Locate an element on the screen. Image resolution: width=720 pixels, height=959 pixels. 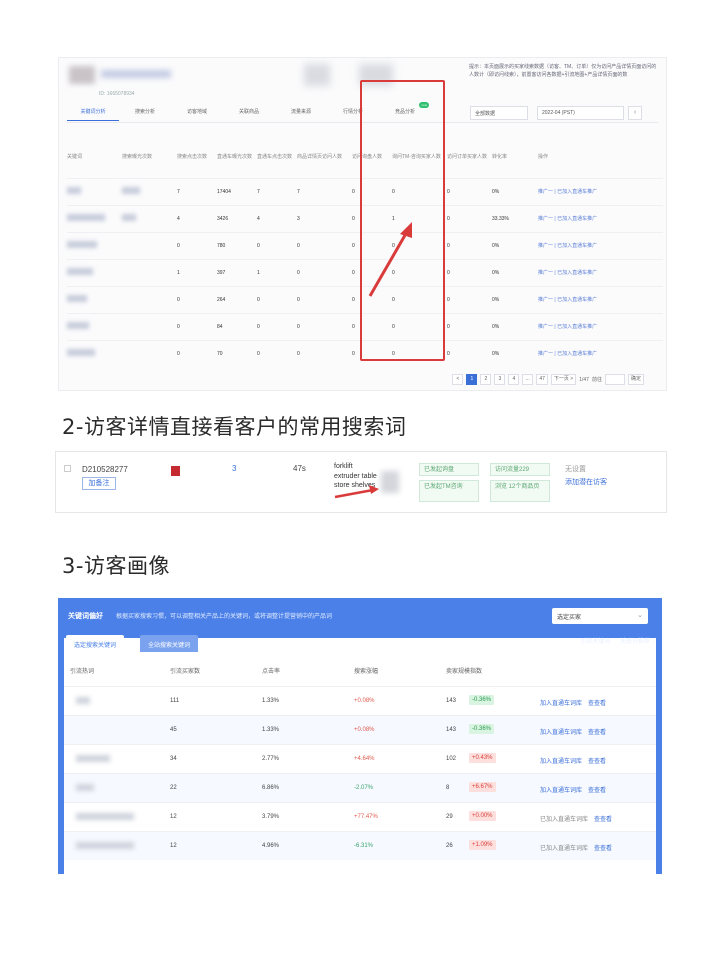
blurred-product-title is located at coordinates (124, 75).